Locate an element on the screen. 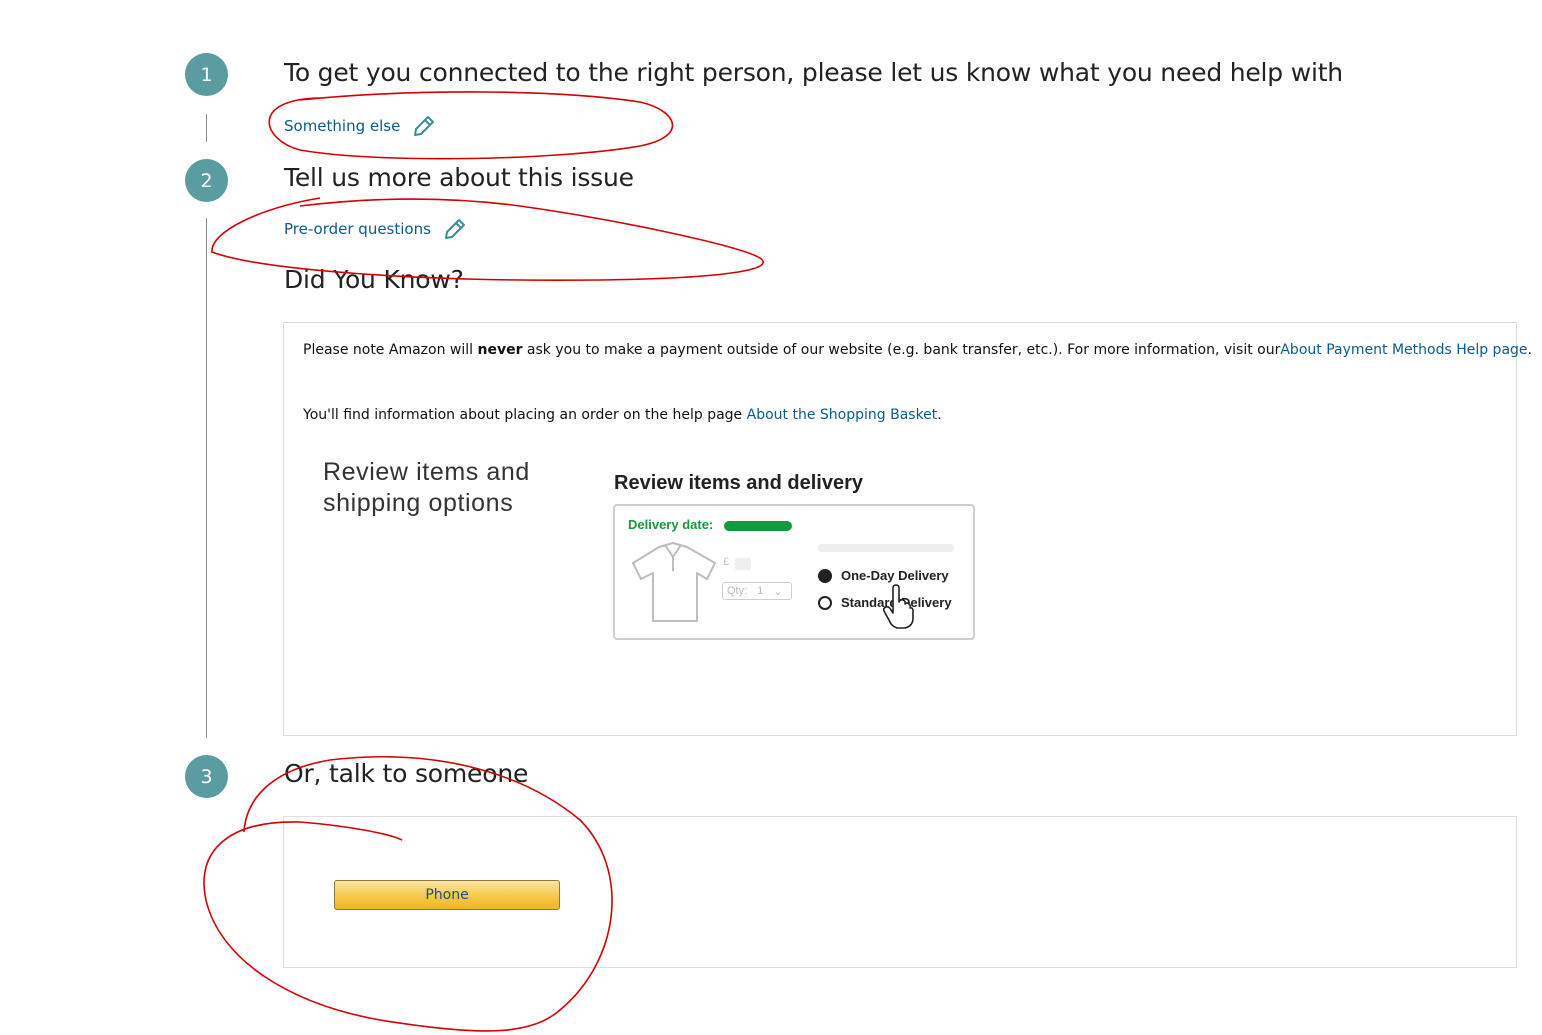 The height and width of the screenshot is (1035, 1542). delivery-date-bar is located at coordinates (758, 526).